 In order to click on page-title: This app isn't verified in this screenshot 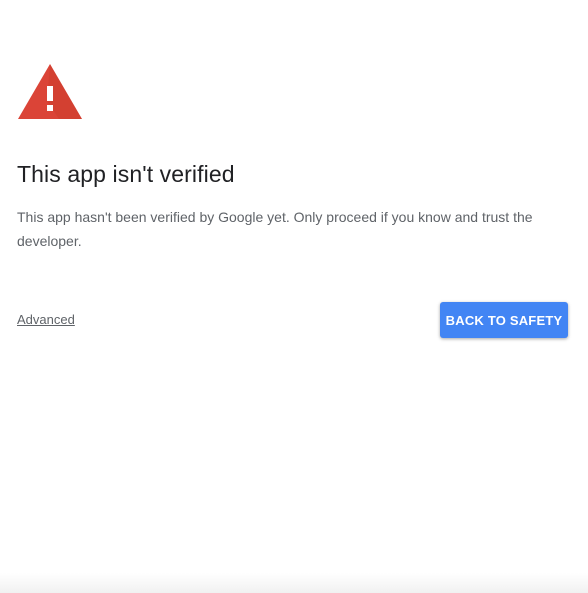, I will do `click(126, 174)`.